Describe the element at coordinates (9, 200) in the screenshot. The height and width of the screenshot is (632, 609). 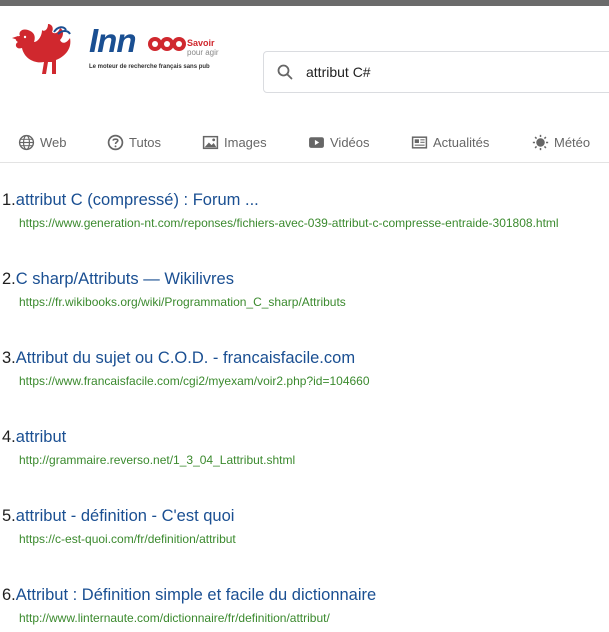
I see `result-number: 1.` at that location.